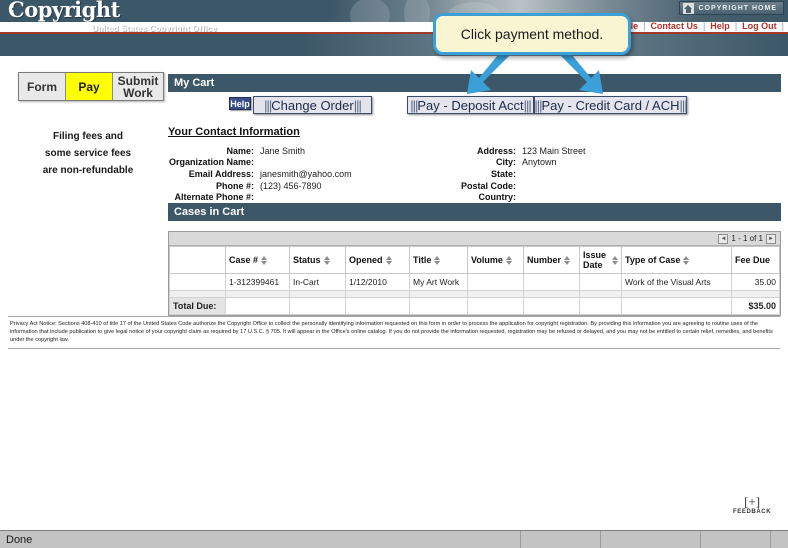 The image size is (788, 548). Describe the element at coordinates (689, 8) in the screenshot. I see `house-icon` at that location.